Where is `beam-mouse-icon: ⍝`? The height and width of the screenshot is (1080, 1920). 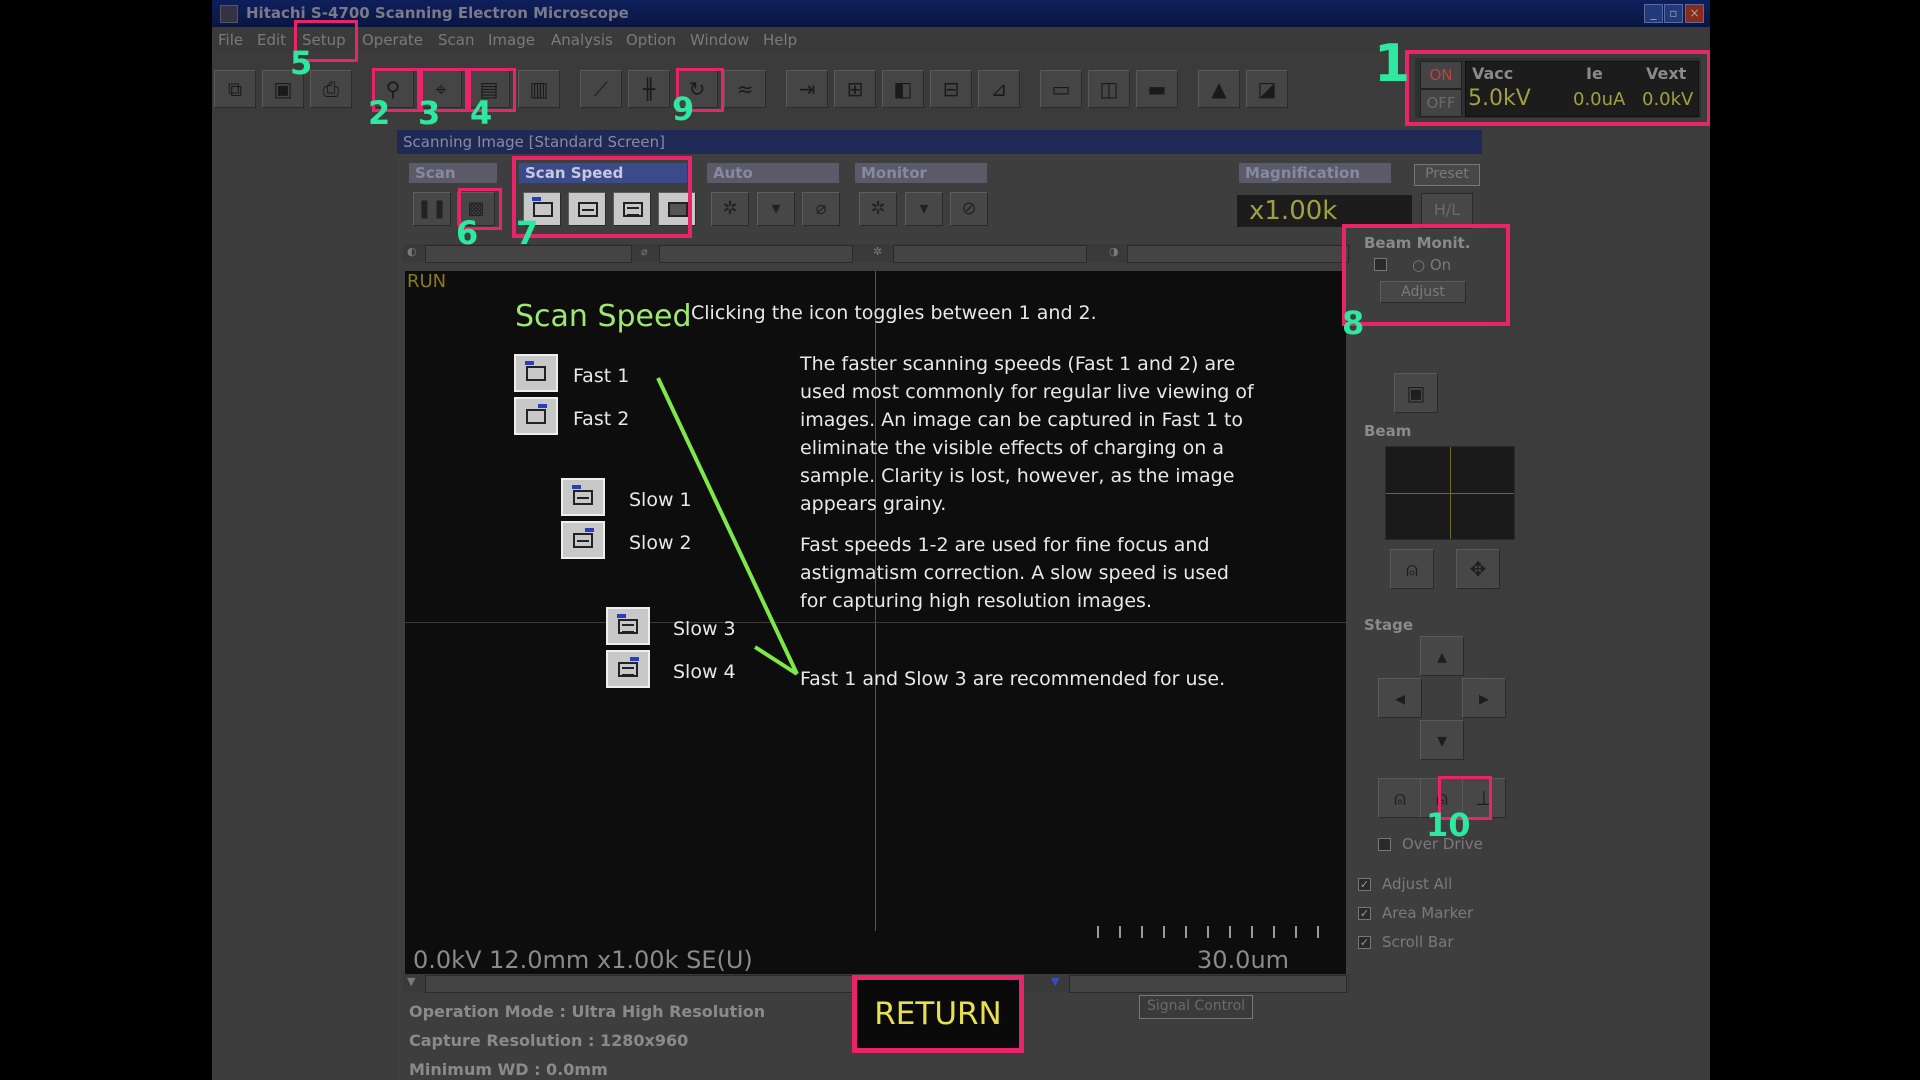 beam-mouse-icon: ⍝ is located at coordinates (1412, 569).